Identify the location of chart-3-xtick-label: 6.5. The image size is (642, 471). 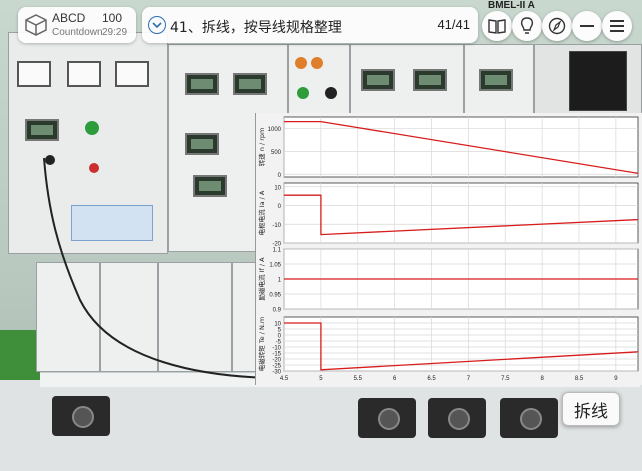
(431, 379).